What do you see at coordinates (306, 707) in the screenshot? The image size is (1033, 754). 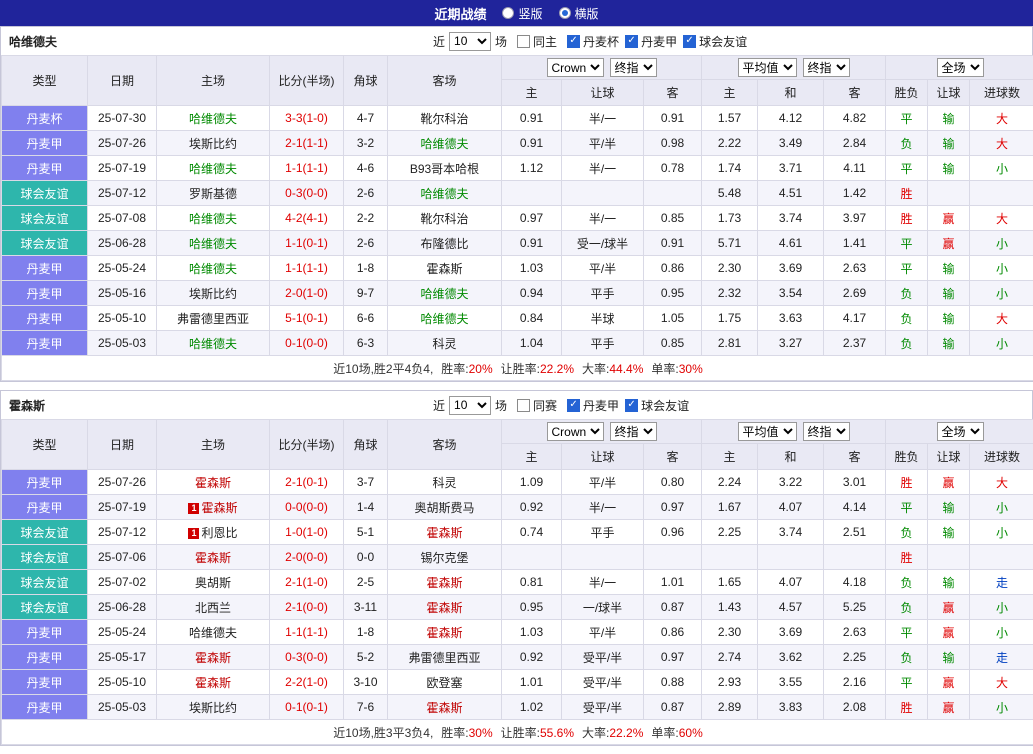 I see `score-link: 0-1(0-1)` at bounding box center [306, 707].